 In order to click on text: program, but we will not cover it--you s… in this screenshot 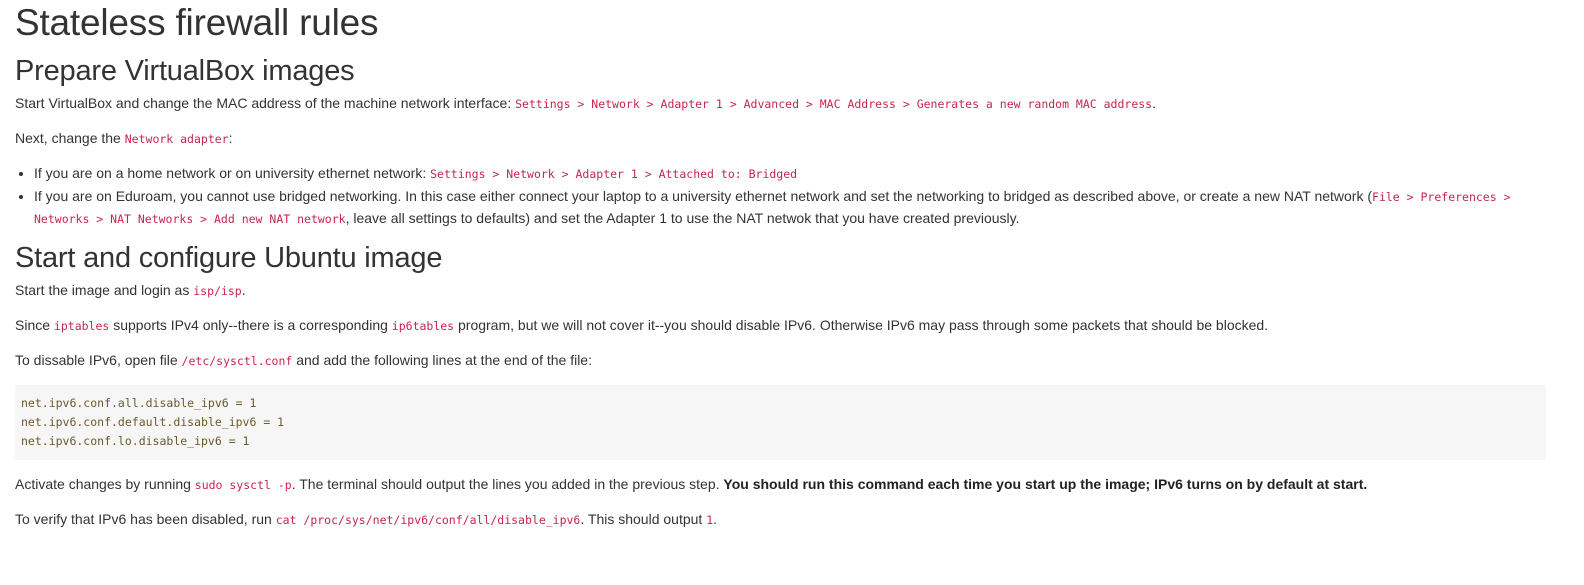, I will do `click(861, 325)`.